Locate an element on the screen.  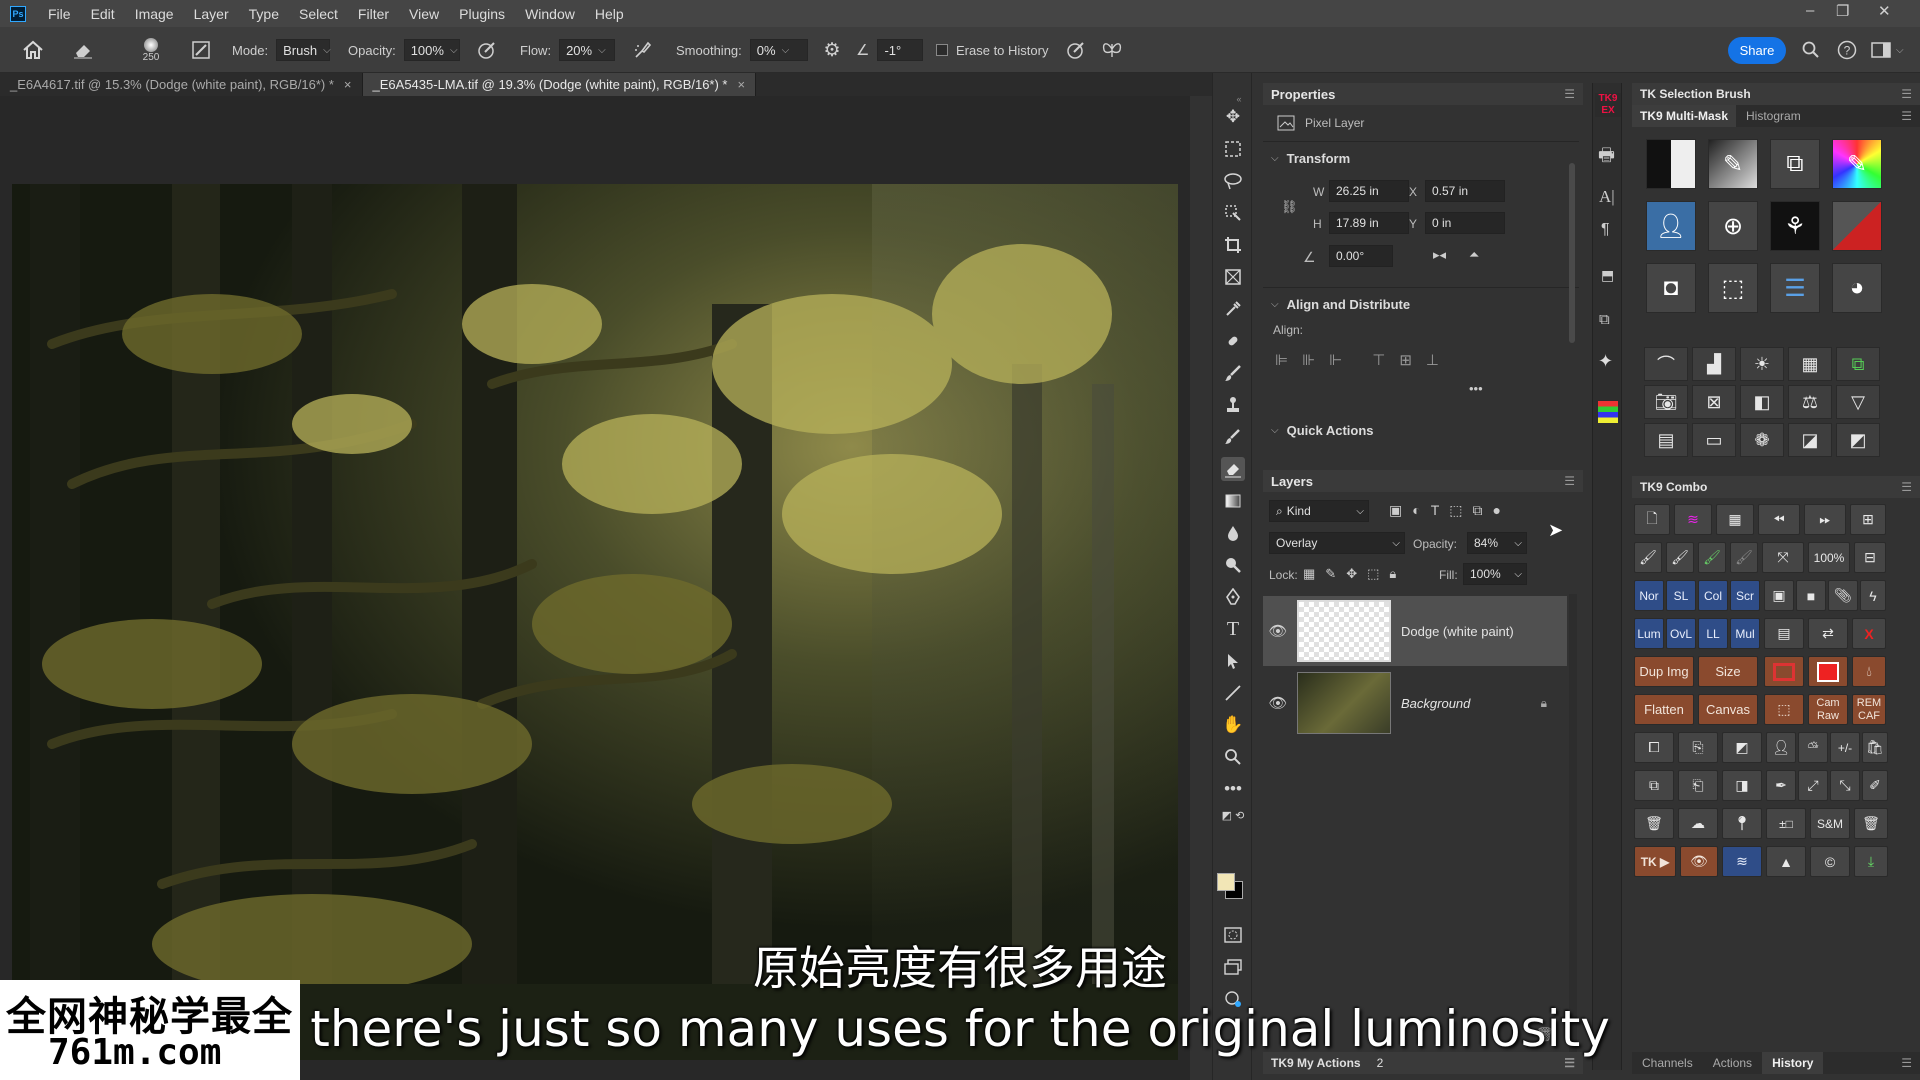
eye-visibility-icon: 👁︎ is located at coordinates (1278, 631).